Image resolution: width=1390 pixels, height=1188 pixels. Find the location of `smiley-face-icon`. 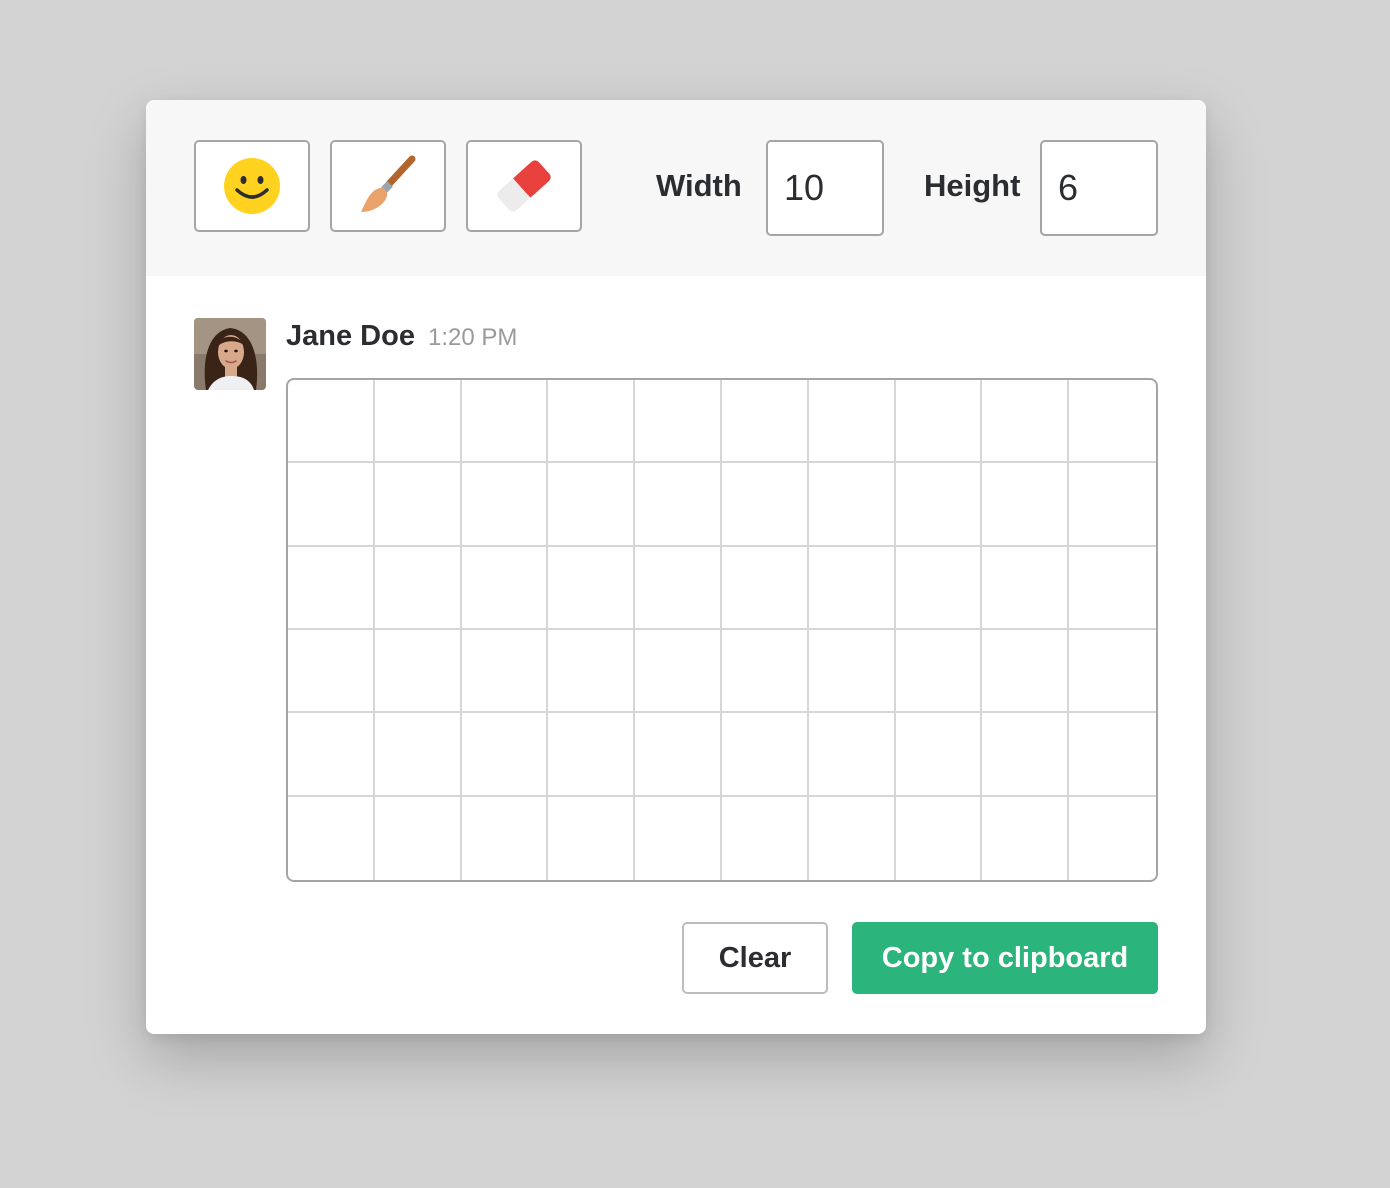

smiley-face-icon is located at coordinates (252, 186).